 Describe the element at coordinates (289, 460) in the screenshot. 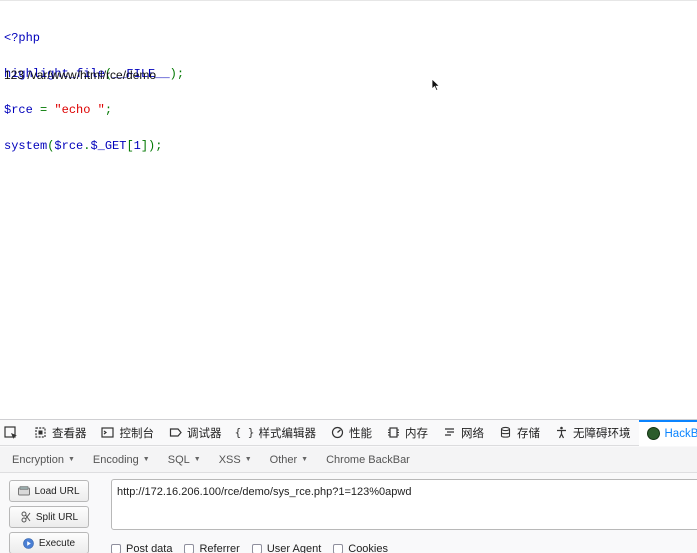

I see `menu-other: Other ▼` at that location.